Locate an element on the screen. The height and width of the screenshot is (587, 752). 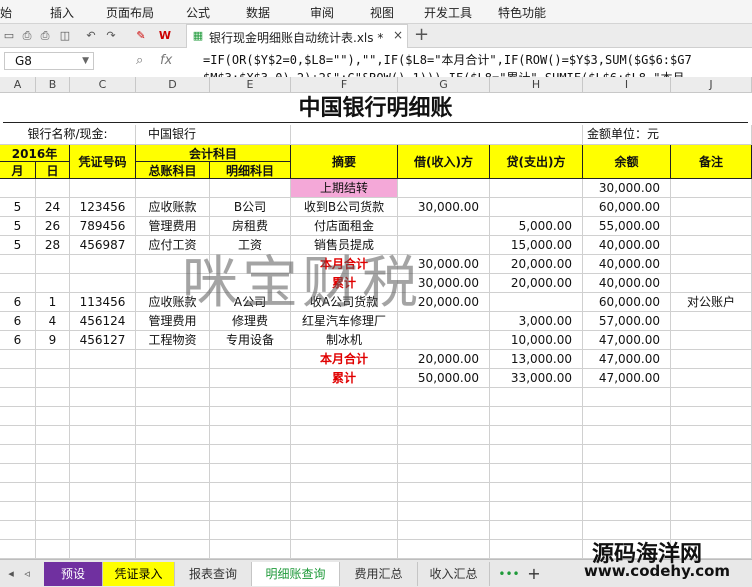
table-cell-credit: 5,000.00 is located at coordinates (536, 226).